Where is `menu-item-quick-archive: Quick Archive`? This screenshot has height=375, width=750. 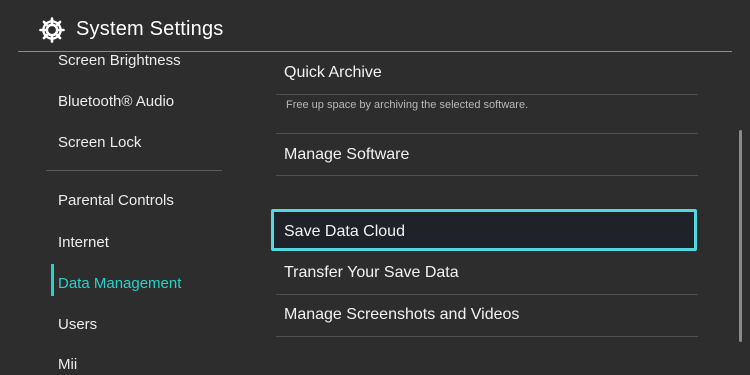 menu-item-quick-archive: Quick Archive is located at coordinates (333, 73).